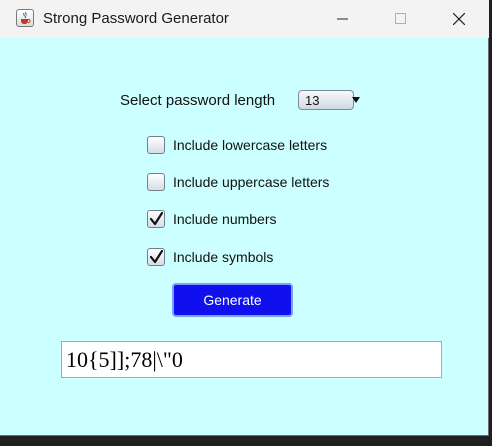  I want to click on uppercase-label: Include uppercase letters, so click(251, 182).